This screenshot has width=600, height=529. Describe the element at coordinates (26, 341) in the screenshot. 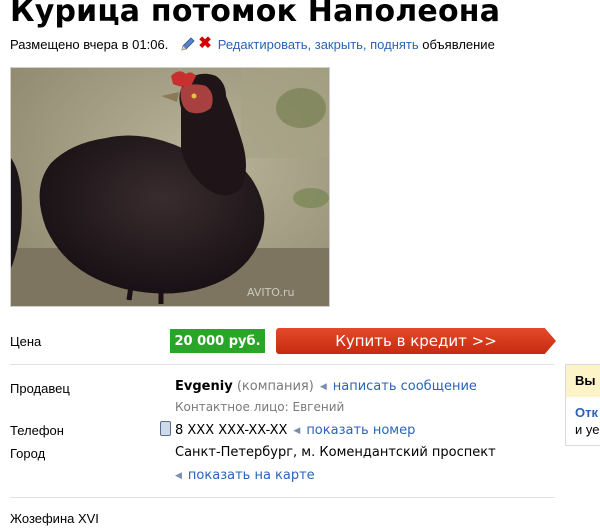

I see `price-label: Цена` at that location.